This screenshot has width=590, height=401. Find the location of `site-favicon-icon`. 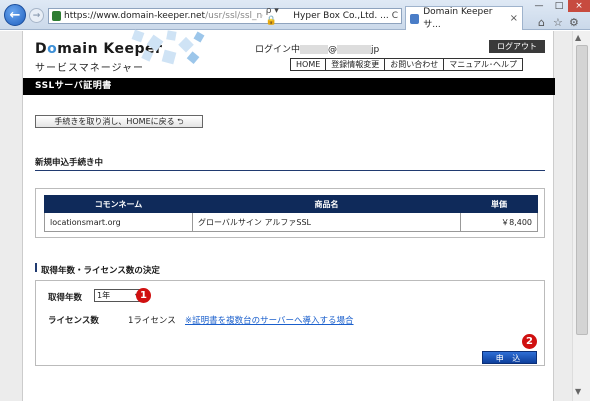

site-favicon-icon is located at coordinates (57, 16).